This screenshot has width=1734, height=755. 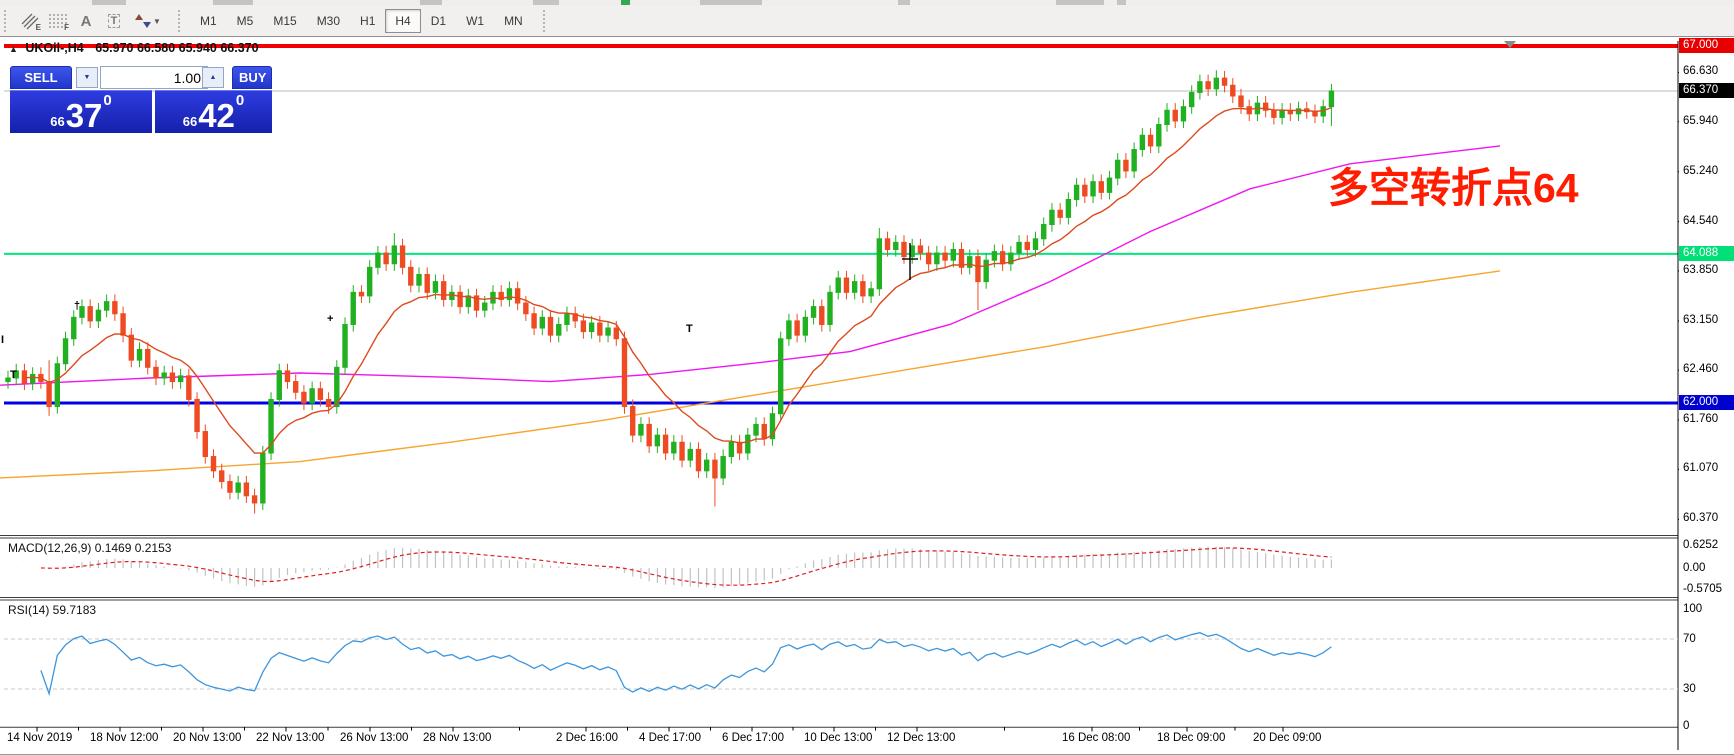 I want to click on collapse-triangle-icon: ▲, so click(x=13, y=49).